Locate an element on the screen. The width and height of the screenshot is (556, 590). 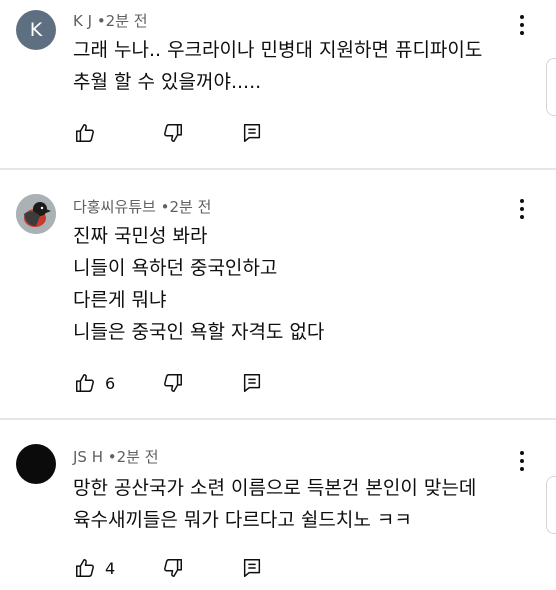
like-button: 4 is located at coordinates (94, 568).